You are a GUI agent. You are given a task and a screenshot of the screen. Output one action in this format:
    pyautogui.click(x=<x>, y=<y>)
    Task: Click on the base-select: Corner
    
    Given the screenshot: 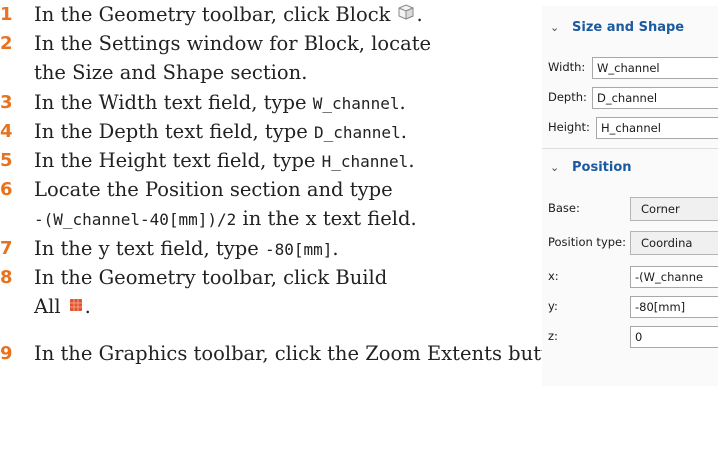 What is the action you would take?
    pyautogui.click(x=674, y=209)
    